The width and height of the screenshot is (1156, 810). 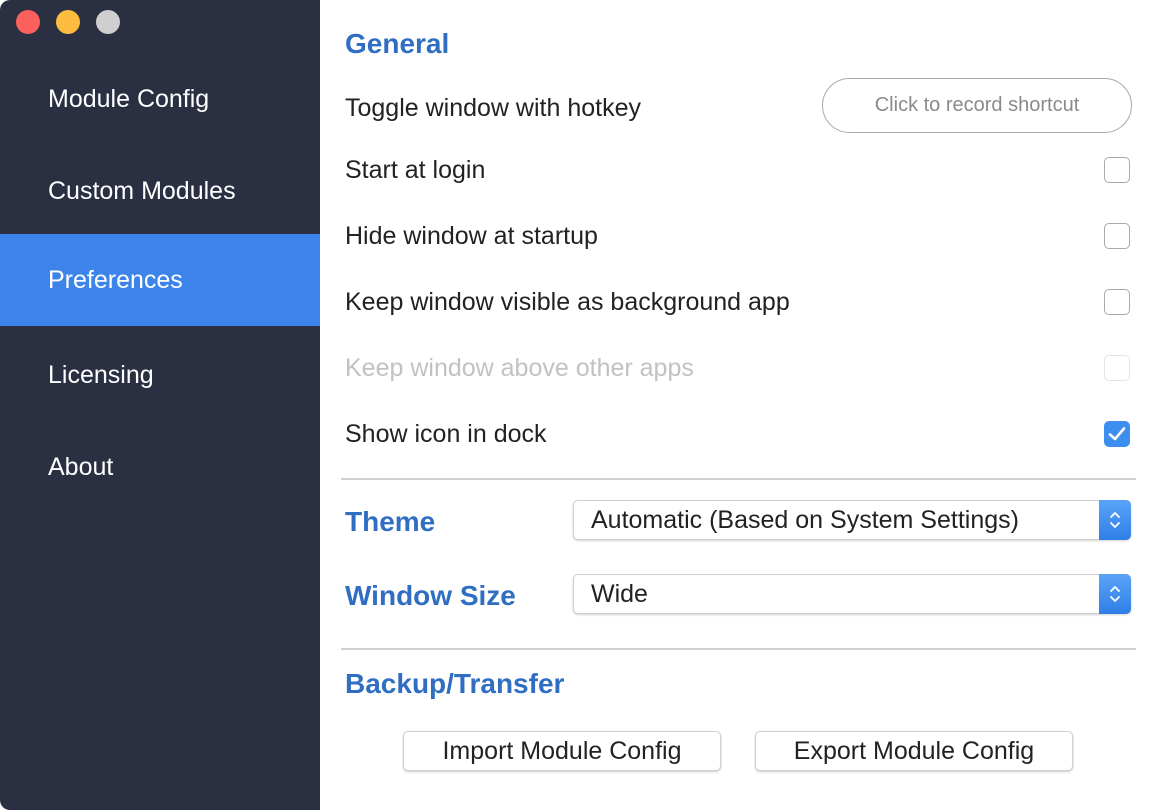 What do you see at coordinates (455, 683) in the screenshot?
I see `section-title-backup: Backup/Transfer` at bounding box center [455, 683].